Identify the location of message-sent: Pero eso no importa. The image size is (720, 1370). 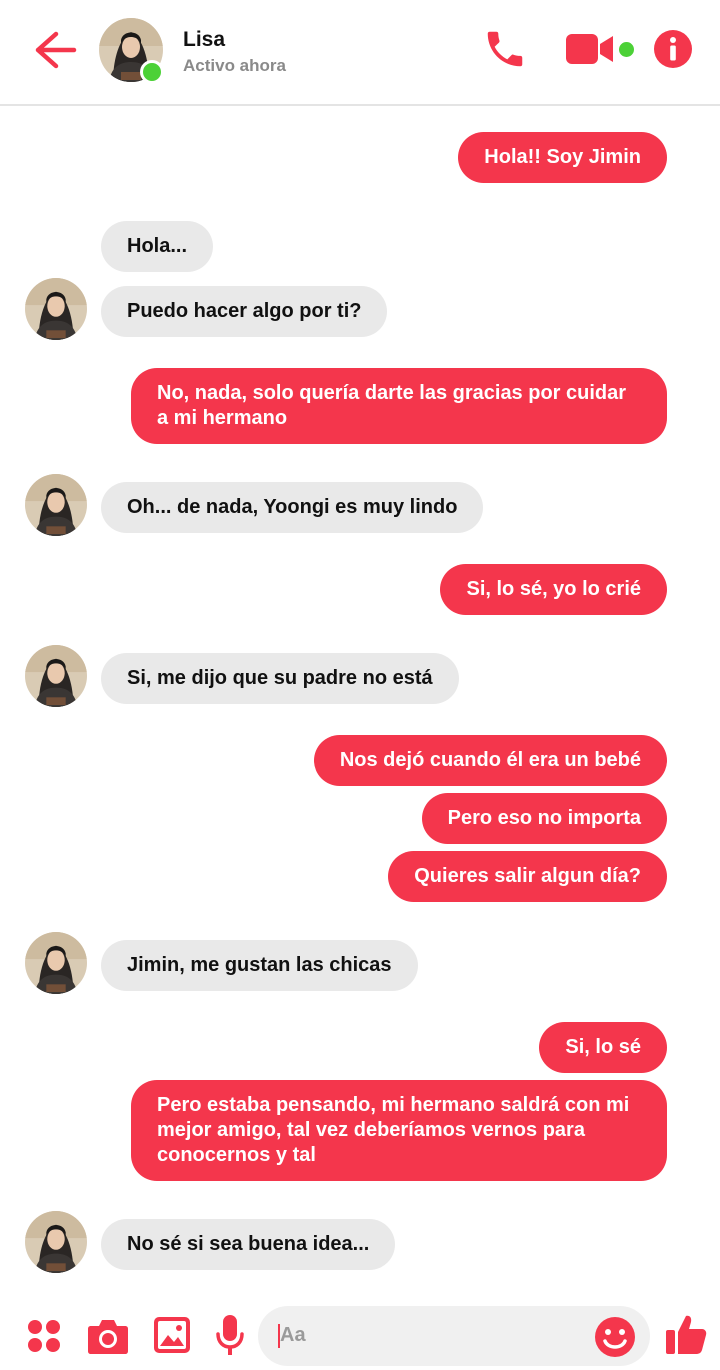
(544, 818).